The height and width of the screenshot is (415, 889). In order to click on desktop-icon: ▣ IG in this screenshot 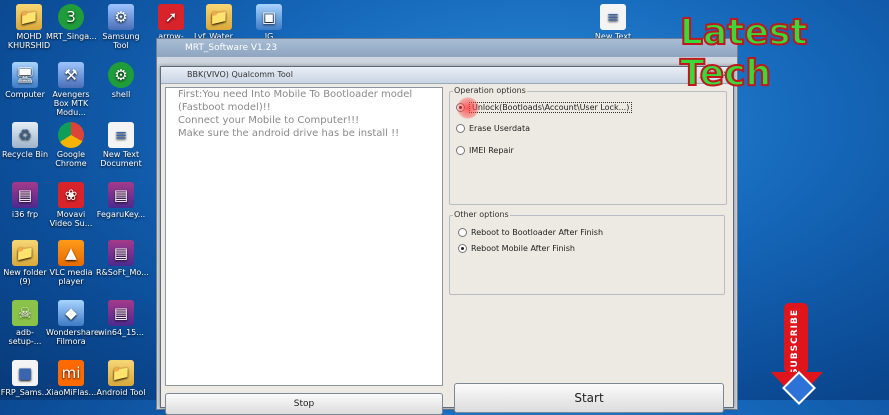, I will do `click(269, 22)`.